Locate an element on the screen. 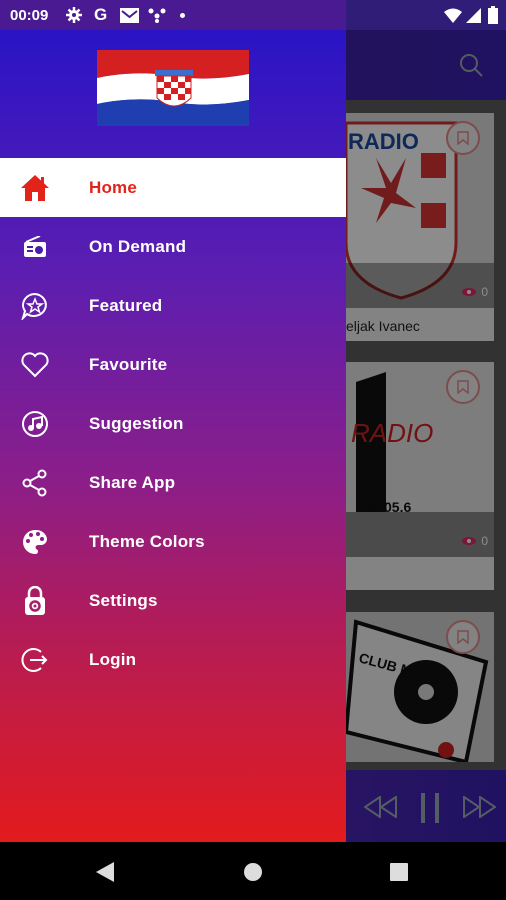  share-icon is located at coordinates (35, 483).